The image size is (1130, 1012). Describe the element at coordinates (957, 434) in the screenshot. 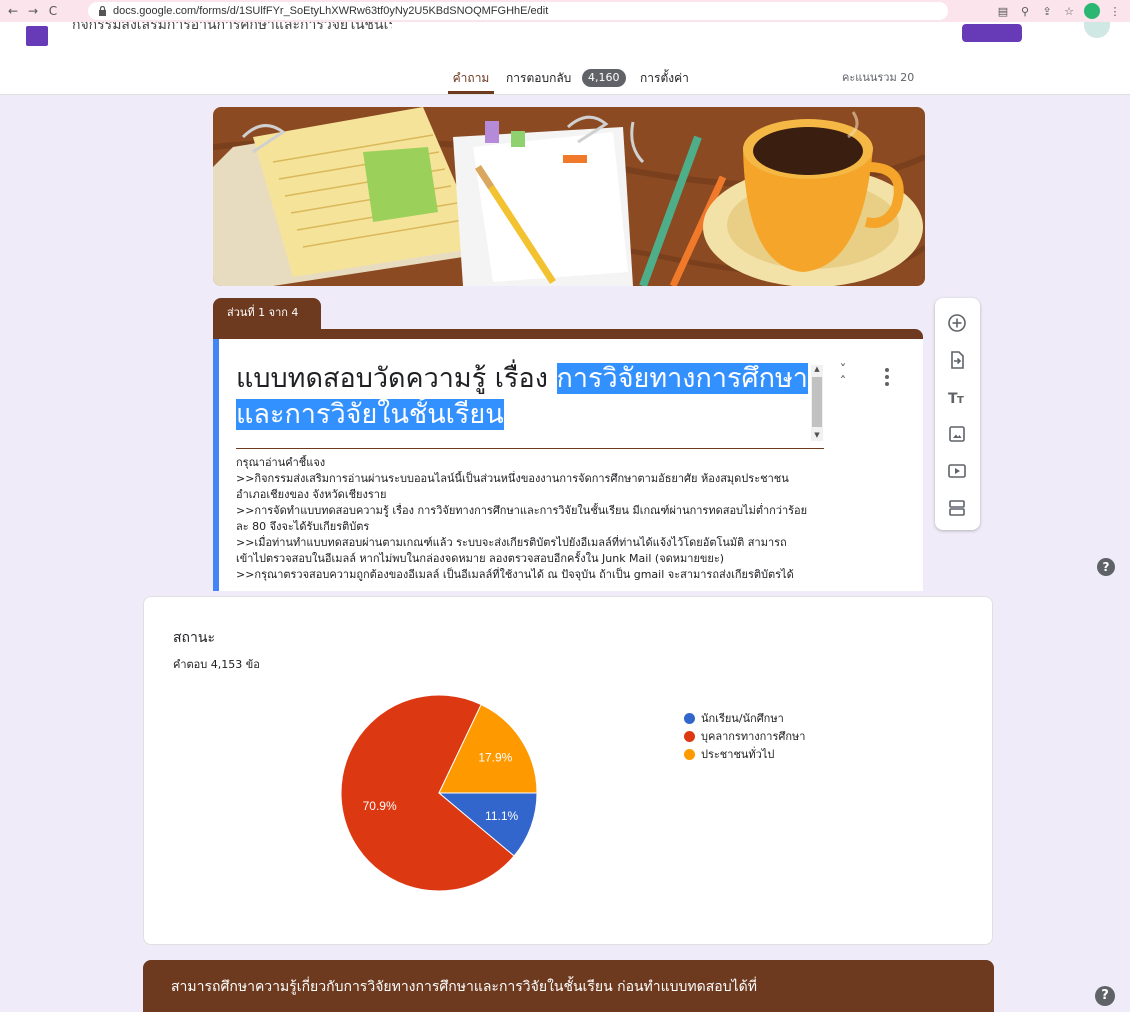

I see `add-image-icon` at that location.